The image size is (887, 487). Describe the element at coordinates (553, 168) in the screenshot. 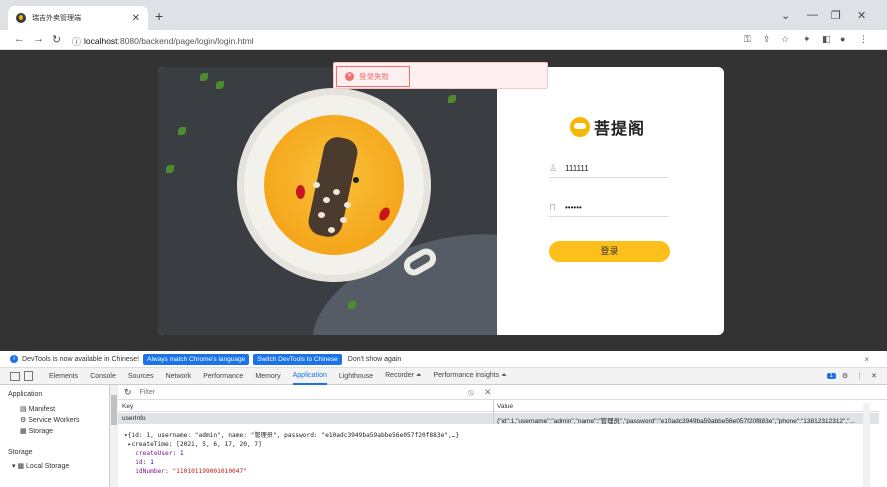

I see `user-icon: ♙` at that location.